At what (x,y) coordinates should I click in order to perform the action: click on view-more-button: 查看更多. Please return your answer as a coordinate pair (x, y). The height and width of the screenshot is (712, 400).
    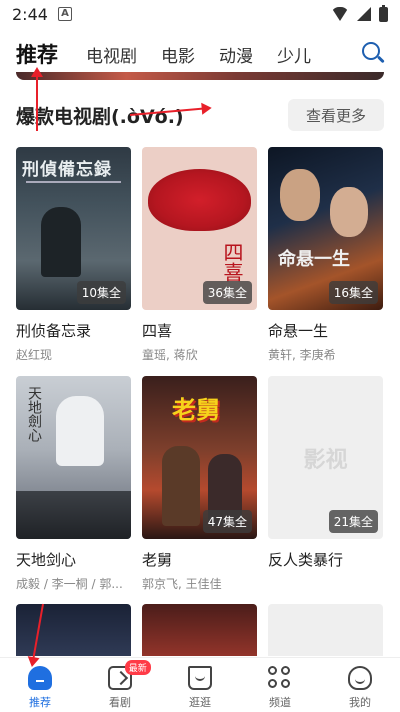
    Looking at the image, I should click on (336, 115).